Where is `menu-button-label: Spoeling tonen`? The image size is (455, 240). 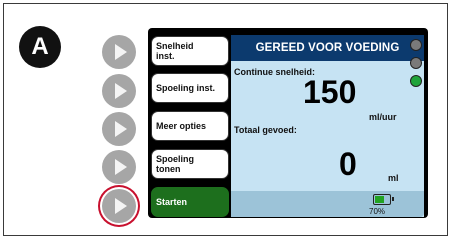
menu-button-label: Spoeling tonen is located at coordinates (175, 163).